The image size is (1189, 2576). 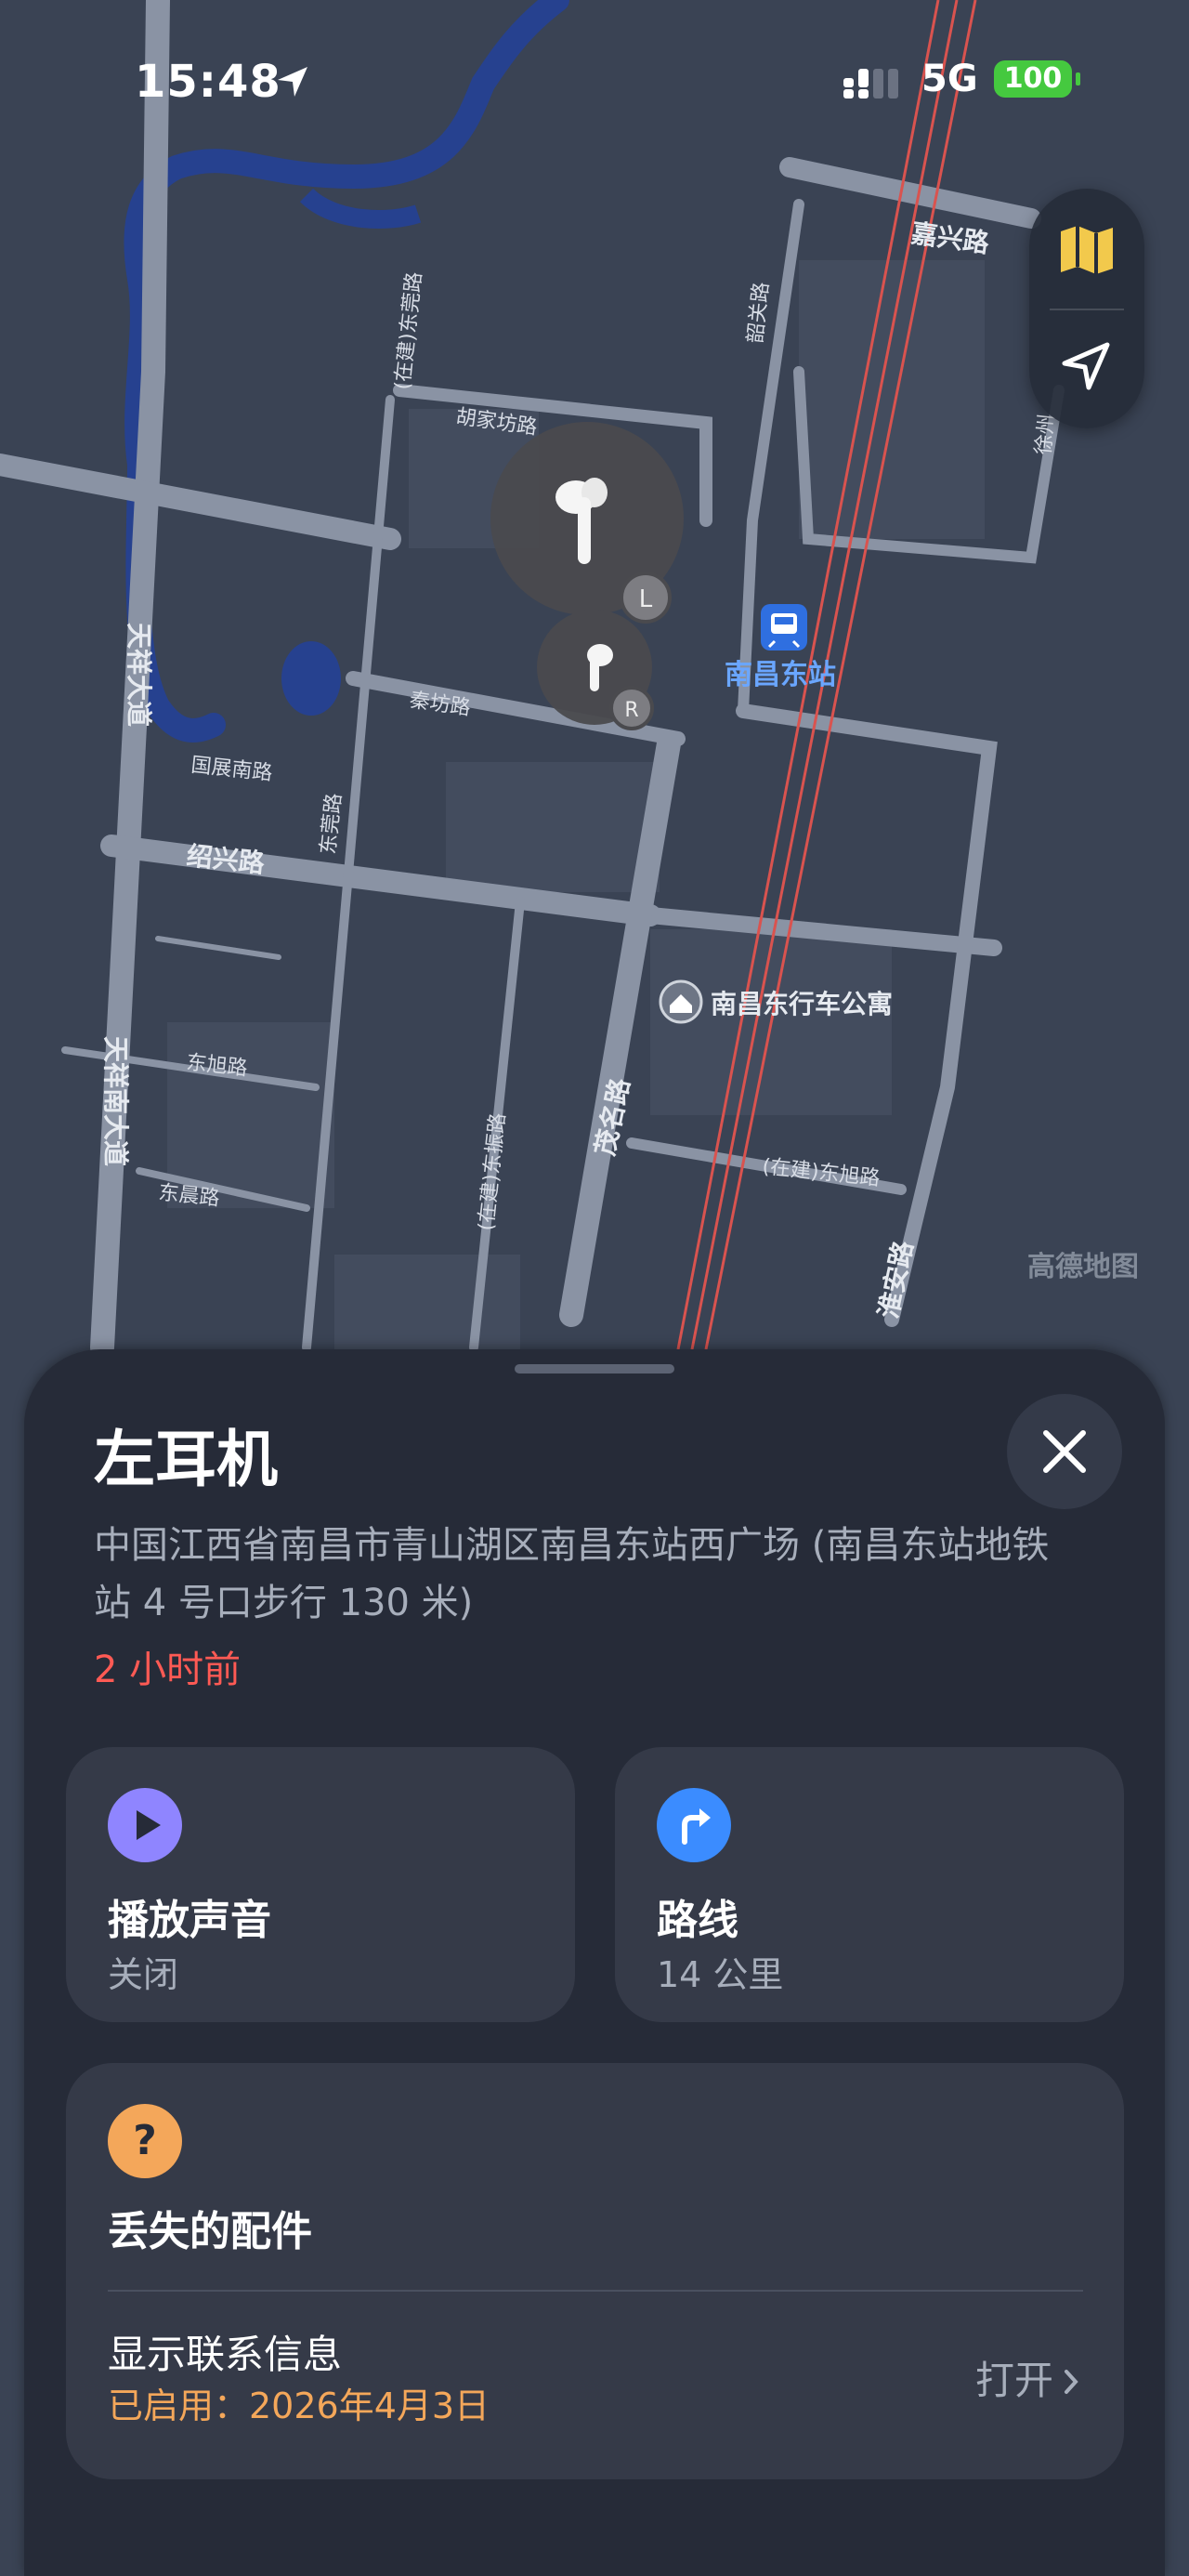 I want to click on open-contact-button: 打开, so click(x=1030, y=2377).